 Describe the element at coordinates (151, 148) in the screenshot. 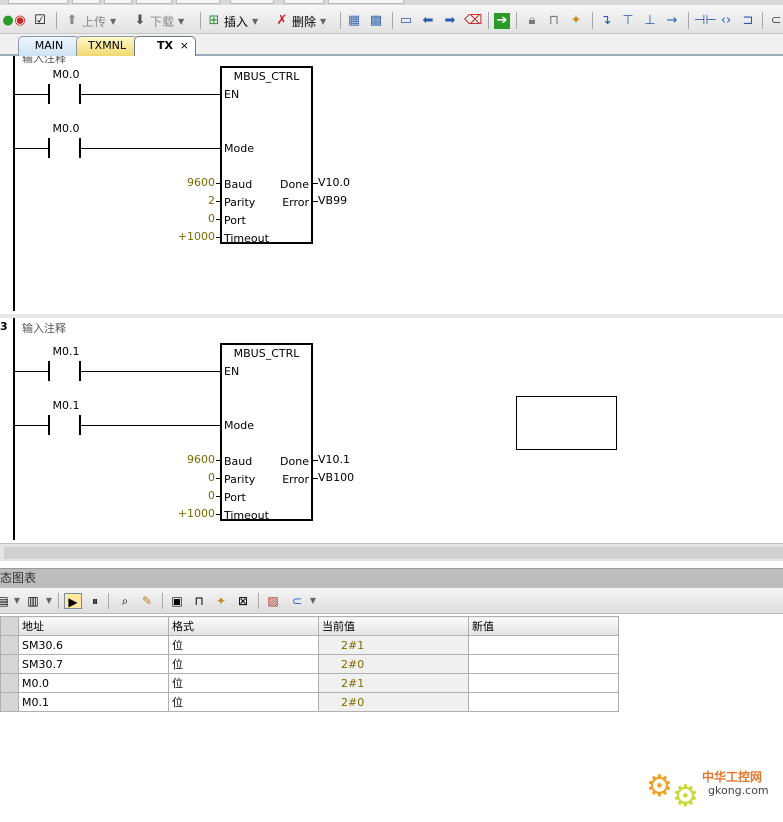

I see `rung-wire` at that location.